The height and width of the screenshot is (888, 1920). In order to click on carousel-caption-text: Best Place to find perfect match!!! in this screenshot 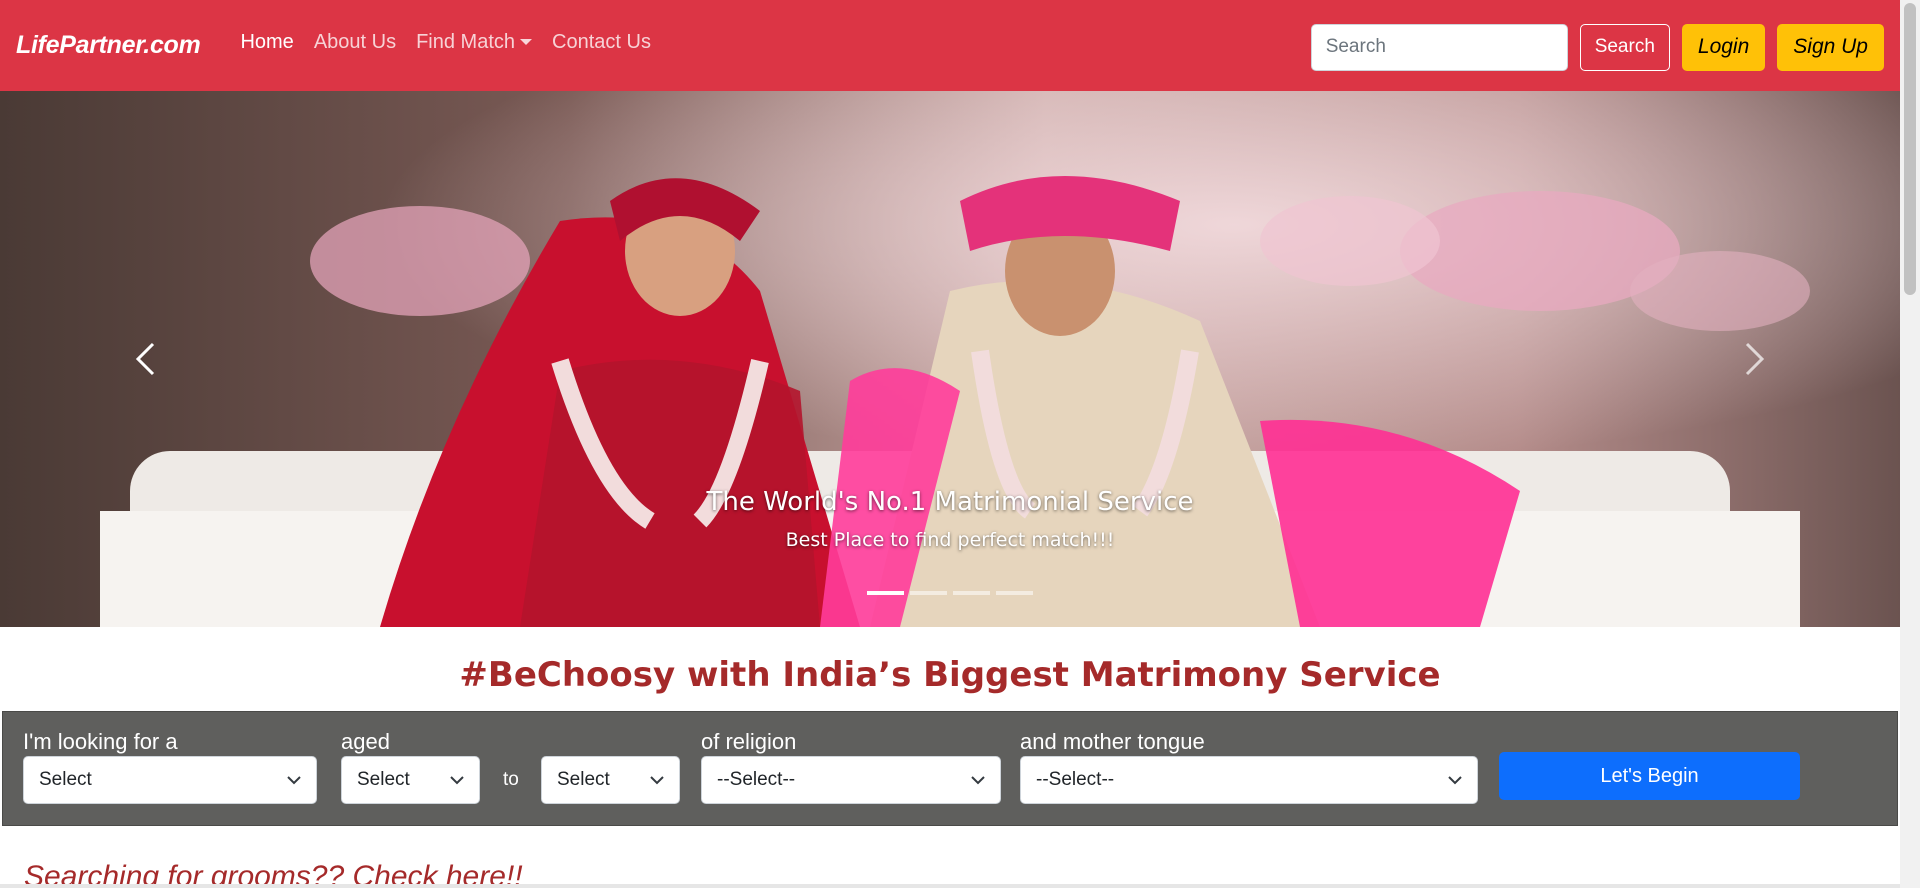, I will do `click(950, 540)`.